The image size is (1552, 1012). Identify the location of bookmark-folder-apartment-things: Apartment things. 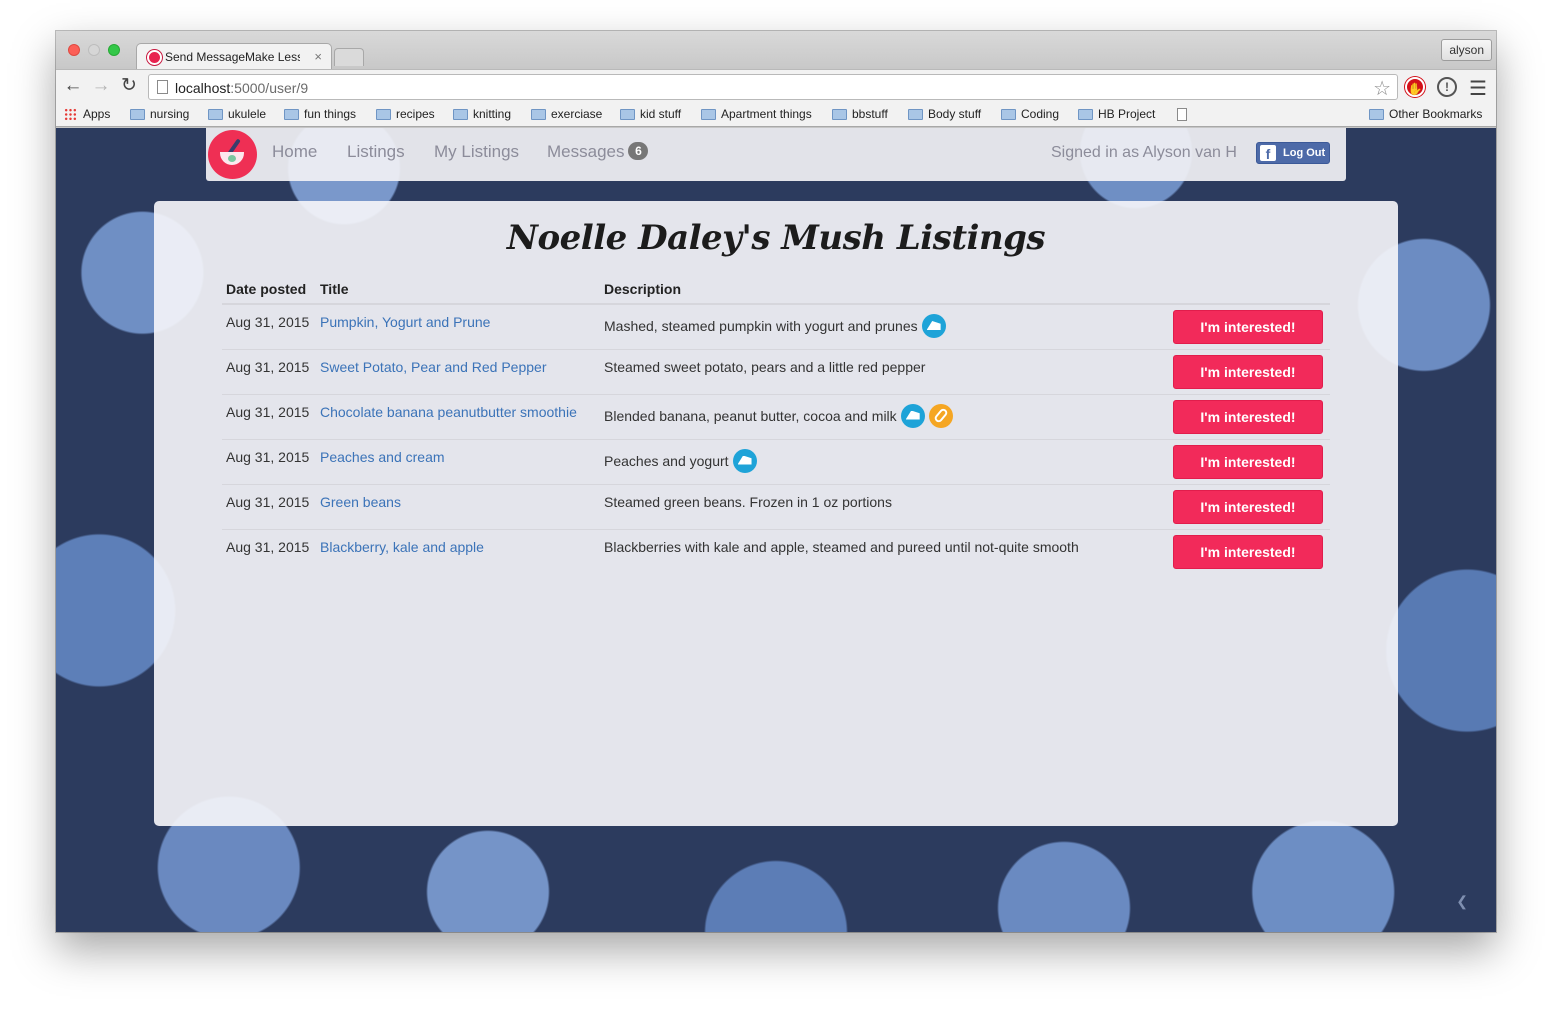
(756, 114).